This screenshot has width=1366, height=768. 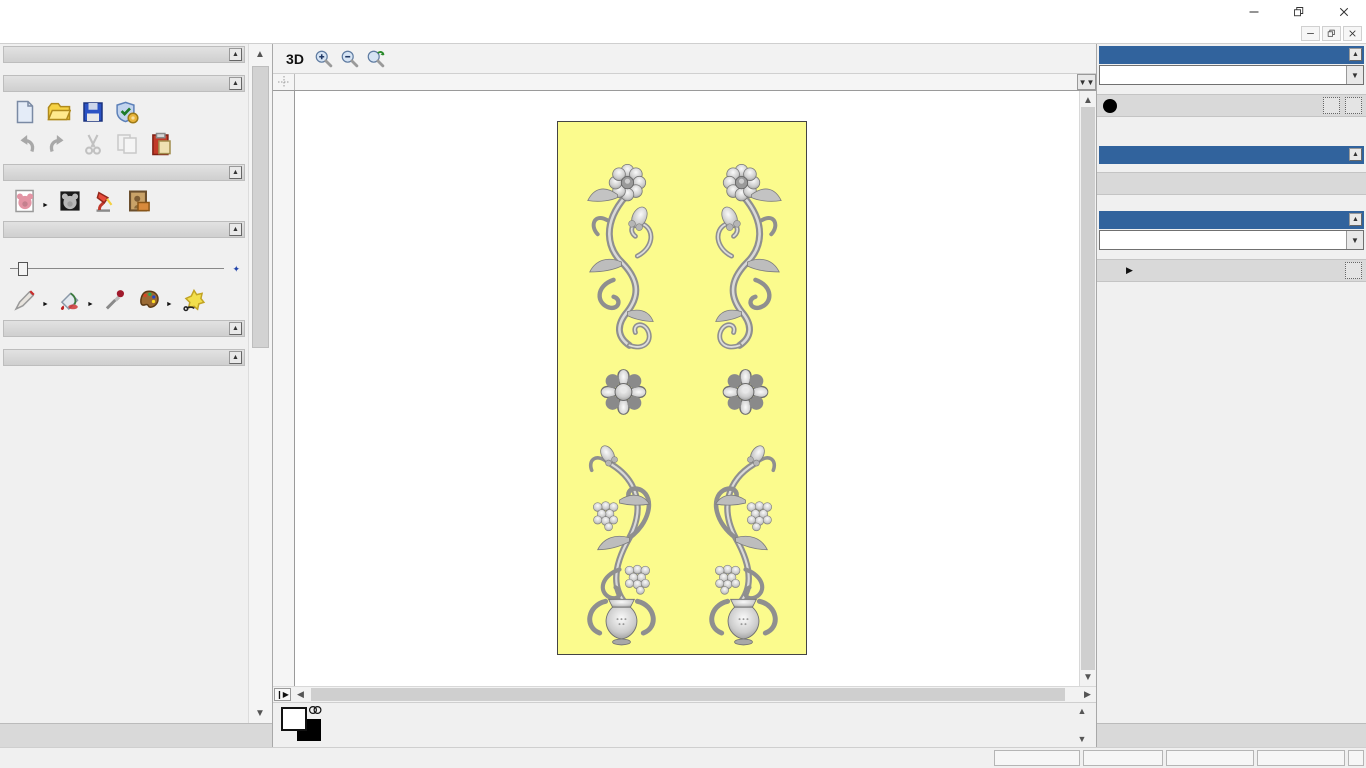 What do you see at coordinates (260, 383) in the screenshot?
I see `assistant-scrollbar: ▲ ▼` at bounding box center [260, 383].